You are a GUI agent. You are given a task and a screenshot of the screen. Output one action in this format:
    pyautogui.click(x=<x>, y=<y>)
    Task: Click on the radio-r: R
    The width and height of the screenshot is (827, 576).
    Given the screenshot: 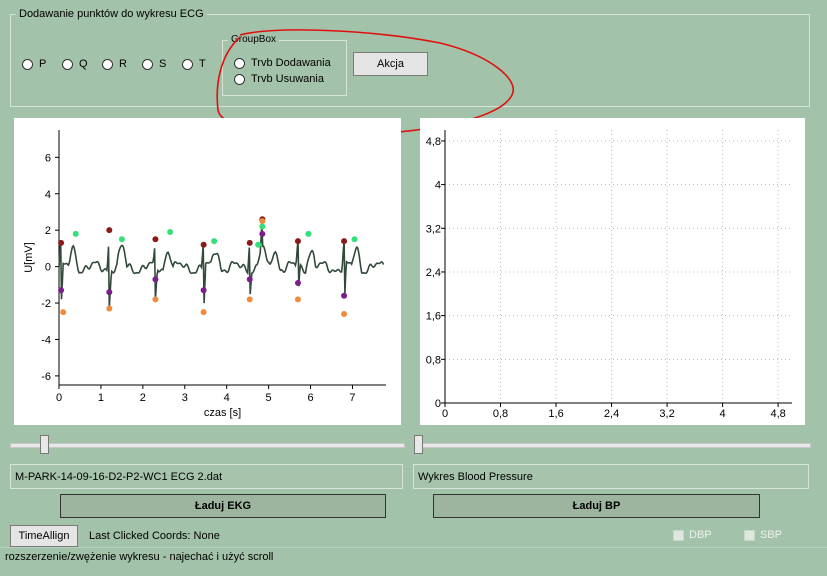 What is the action you would take?
    pyautogui.click(x=114, y=64)
    